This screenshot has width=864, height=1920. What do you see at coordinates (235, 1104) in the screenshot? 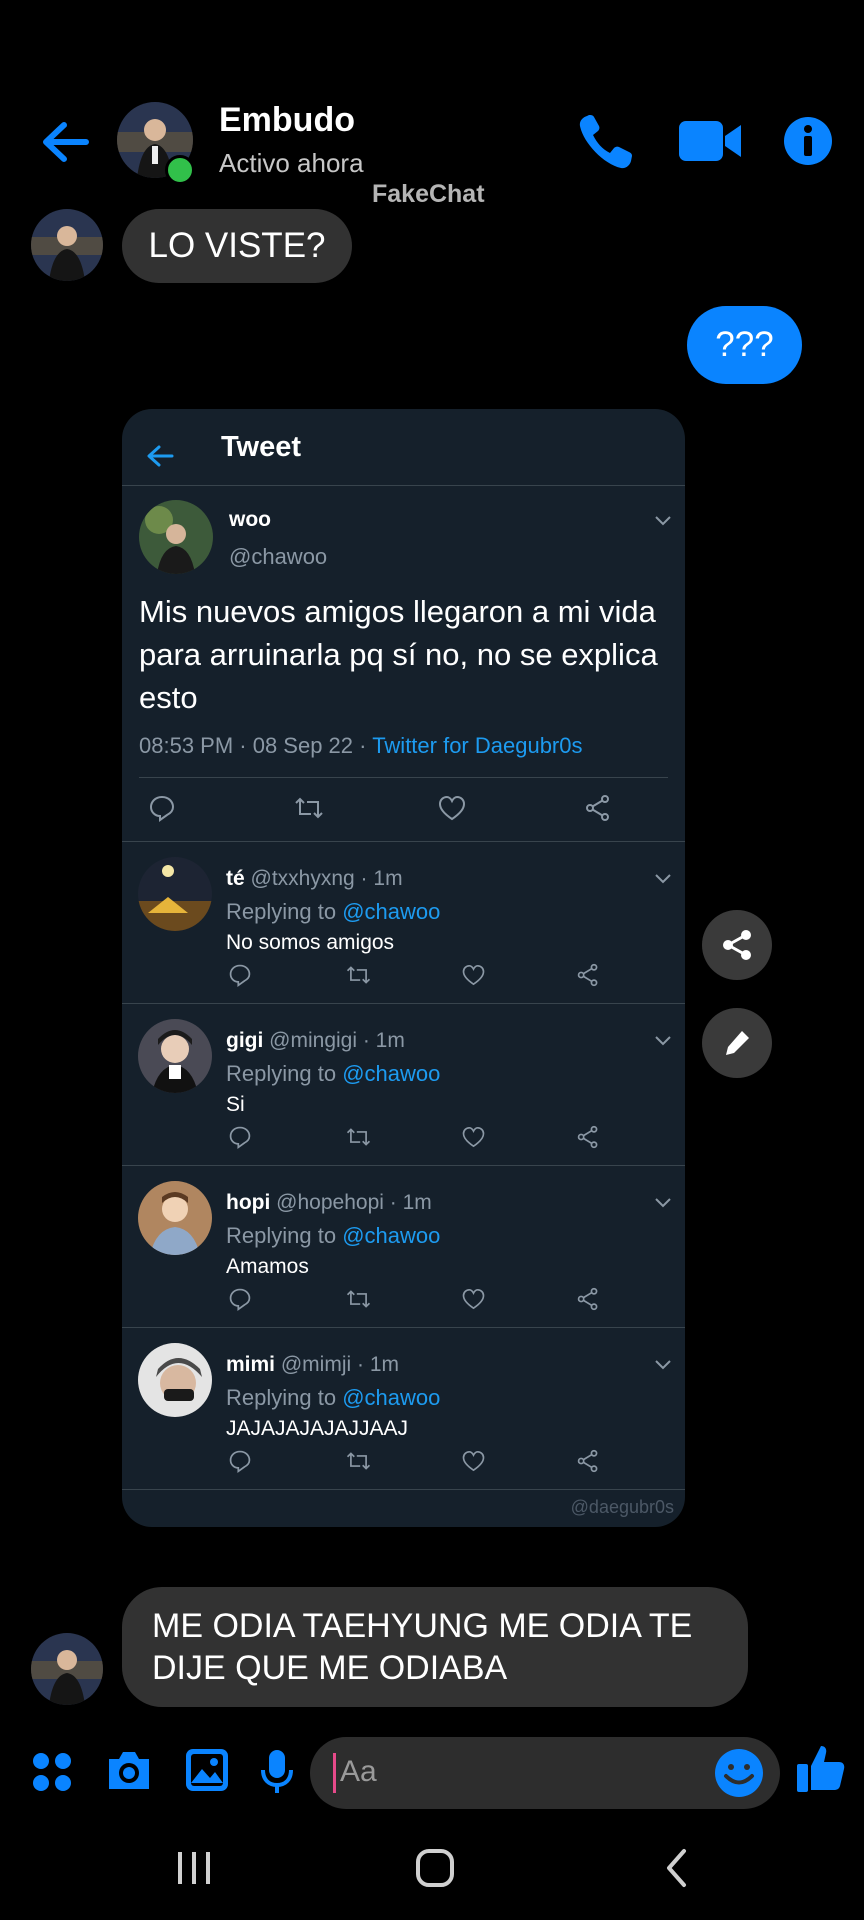
I see `reply-text: Si` at bounding box center [235, 1104].